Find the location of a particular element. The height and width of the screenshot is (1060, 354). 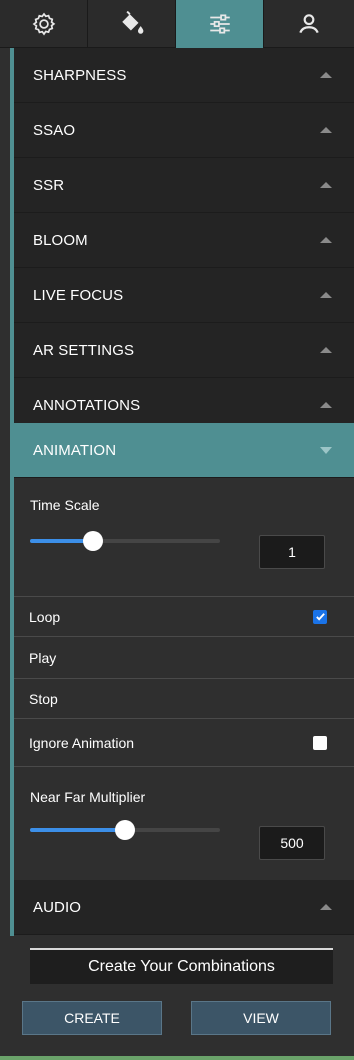

caret-down-icon is located at coordinates (326, 450).